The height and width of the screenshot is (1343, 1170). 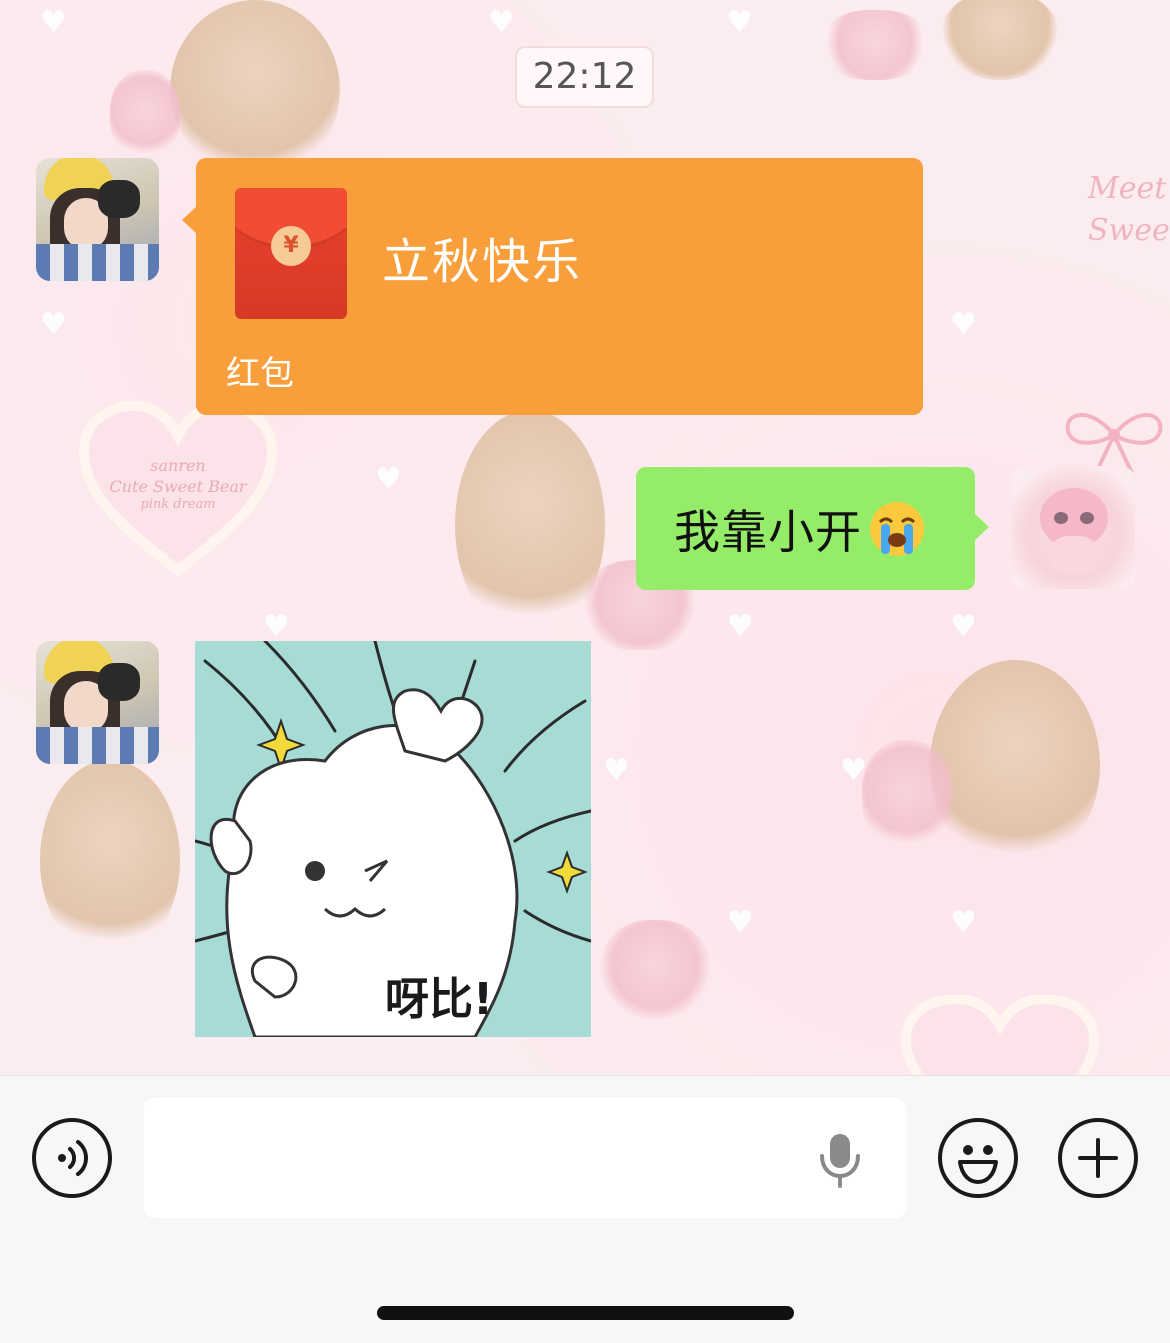 I want to click on sticker-caption: 呀比!, so click(x=439, y=999).